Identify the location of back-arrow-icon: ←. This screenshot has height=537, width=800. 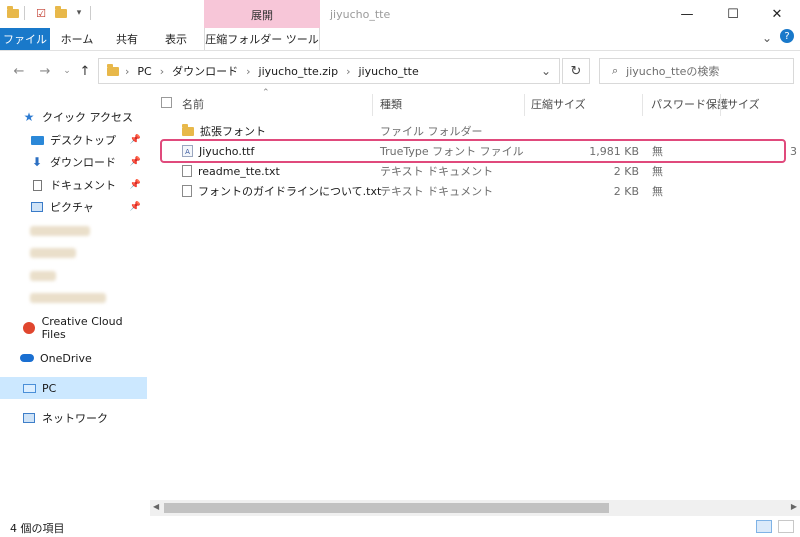
(19, 71).